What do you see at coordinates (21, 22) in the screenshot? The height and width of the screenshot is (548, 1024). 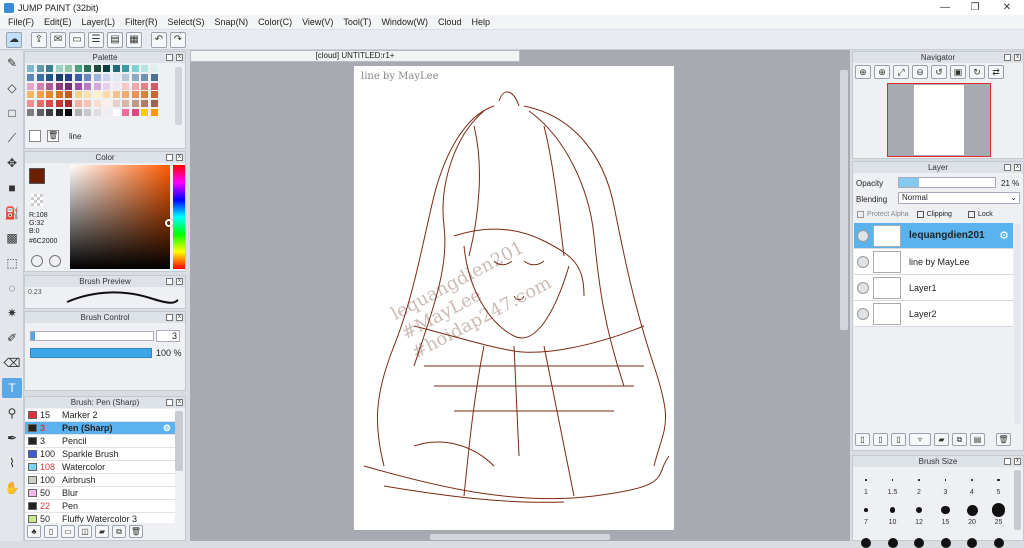 I see `menu-file: File(F)` at bounding box center [21, 22].